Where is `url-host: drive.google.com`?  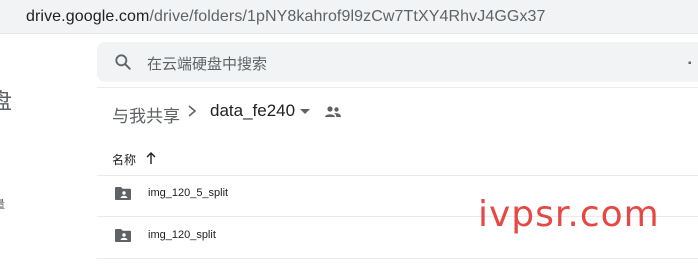 url-host: drive.google.com is located at coordinates (88, 16).